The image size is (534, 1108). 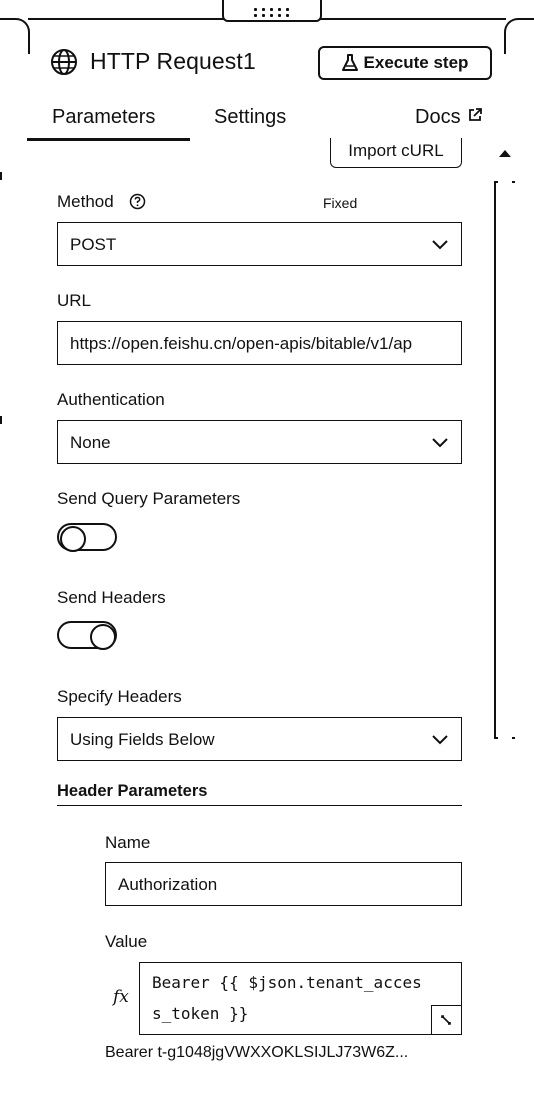 What do you see at coordinates (126, 941) in the screenshot?
I see `header-value-label: Value` at bounding box center [126, 941].